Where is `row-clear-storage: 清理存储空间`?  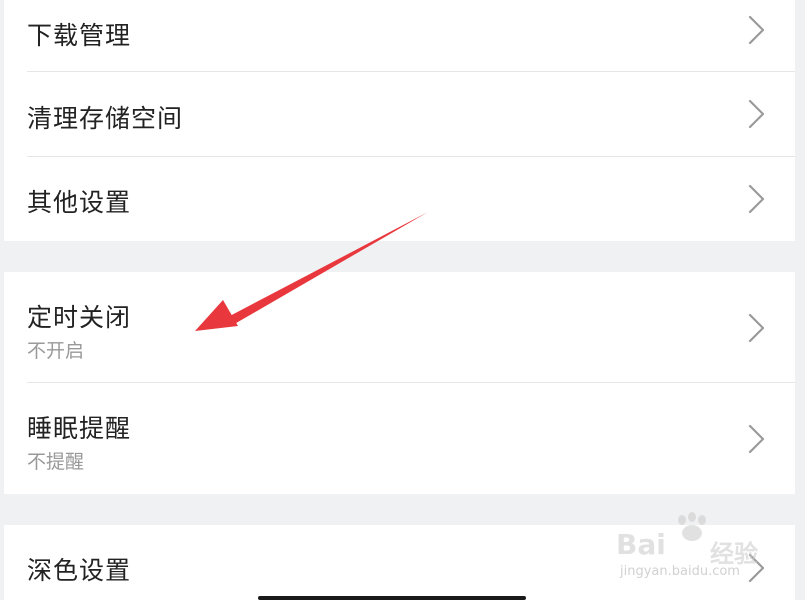 row-clear-storage: 清理存储空间 is located at coordinates (399, 114).